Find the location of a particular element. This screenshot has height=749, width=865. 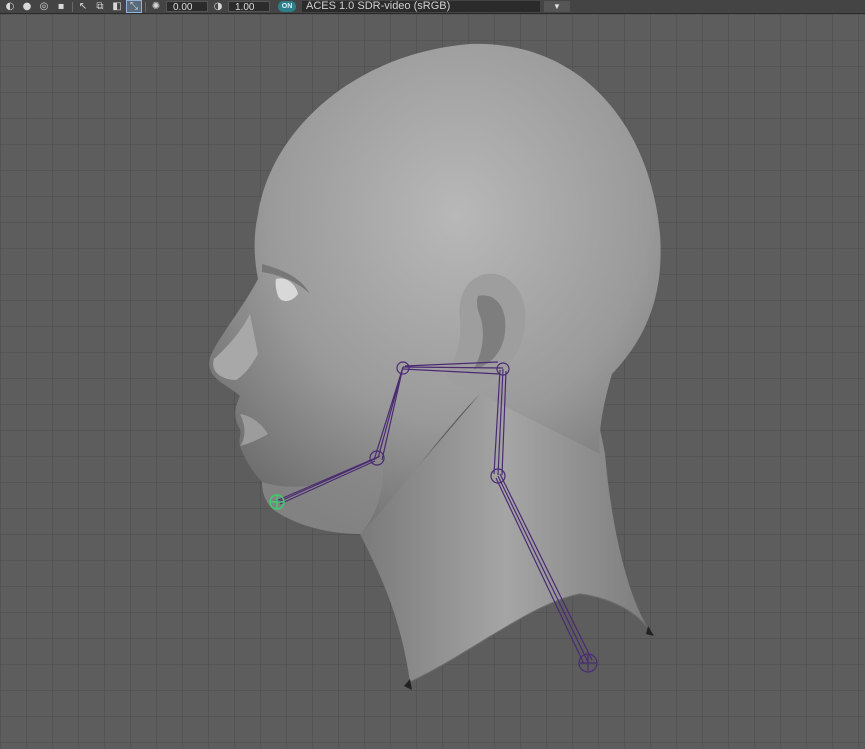

select-tool-icon: ↖ is located at coordinates (83, 6).